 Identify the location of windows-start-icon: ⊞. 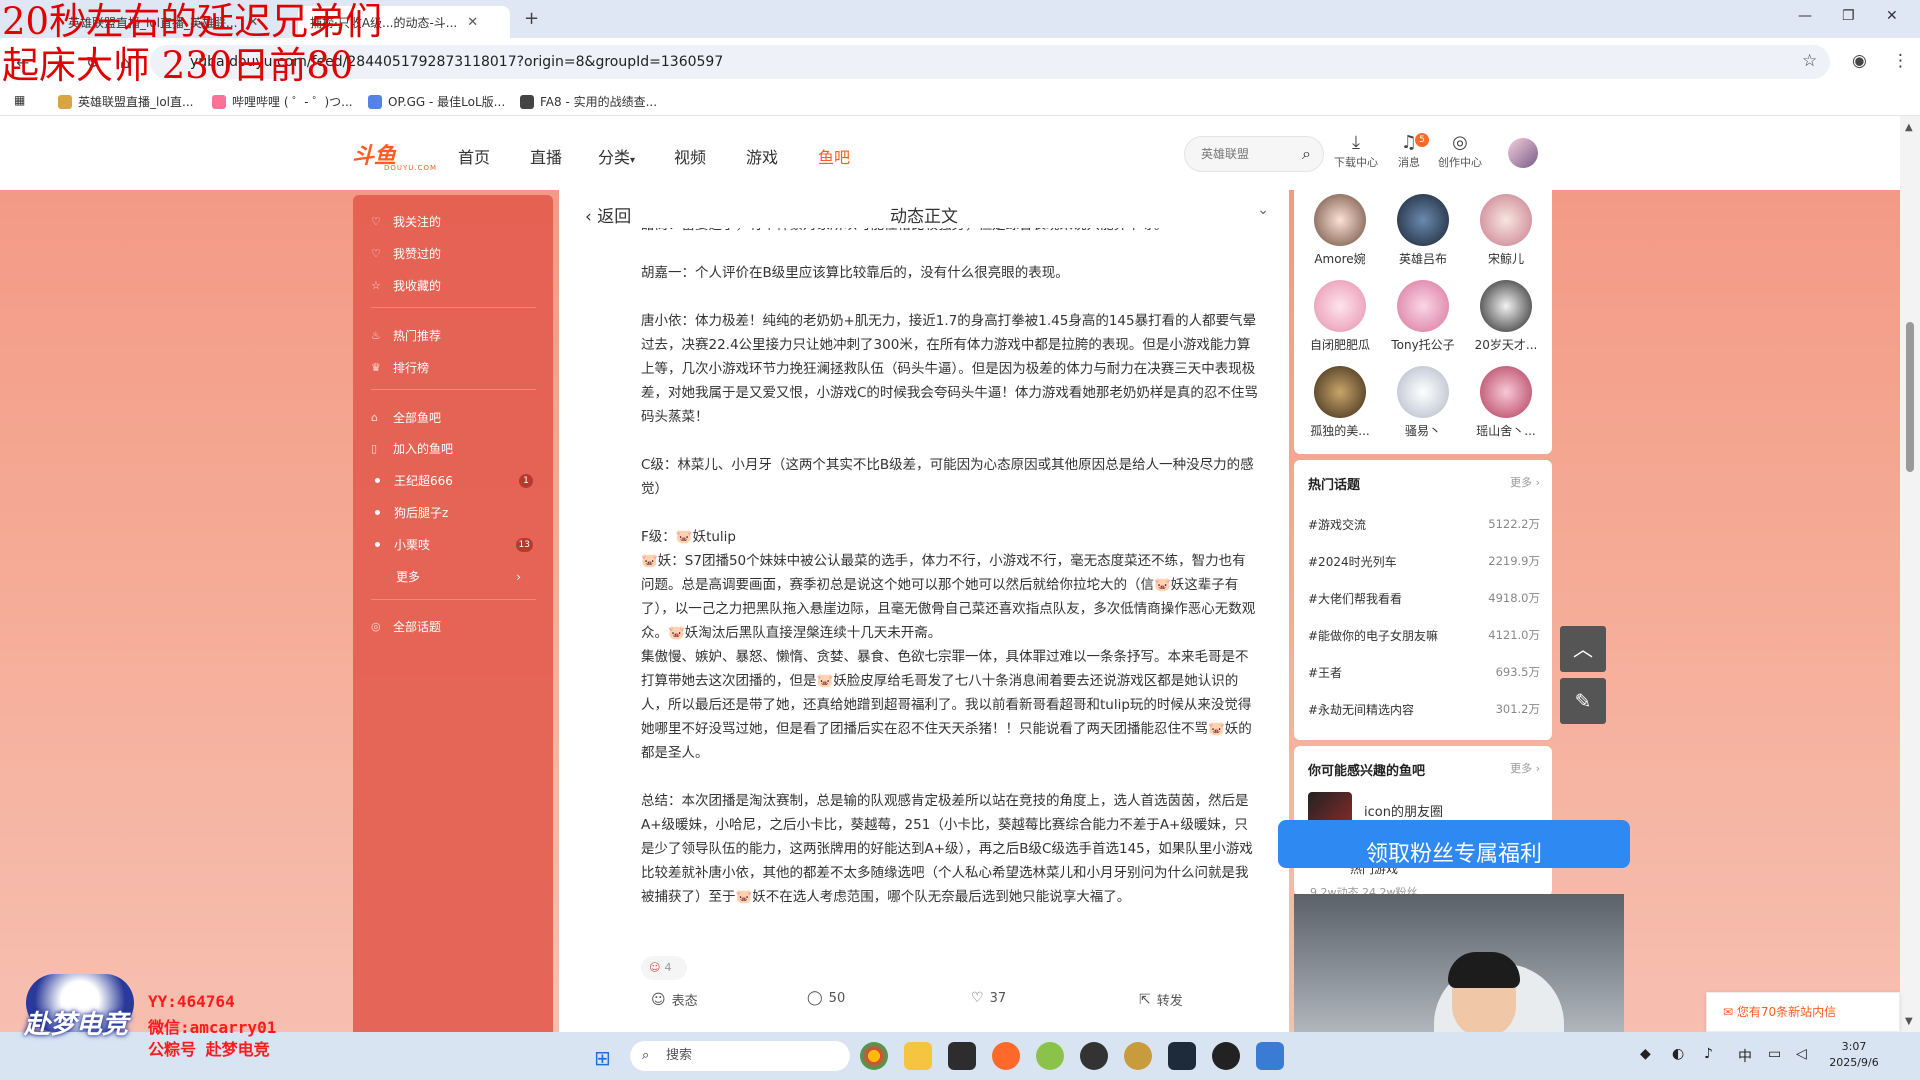
(602, 1058).